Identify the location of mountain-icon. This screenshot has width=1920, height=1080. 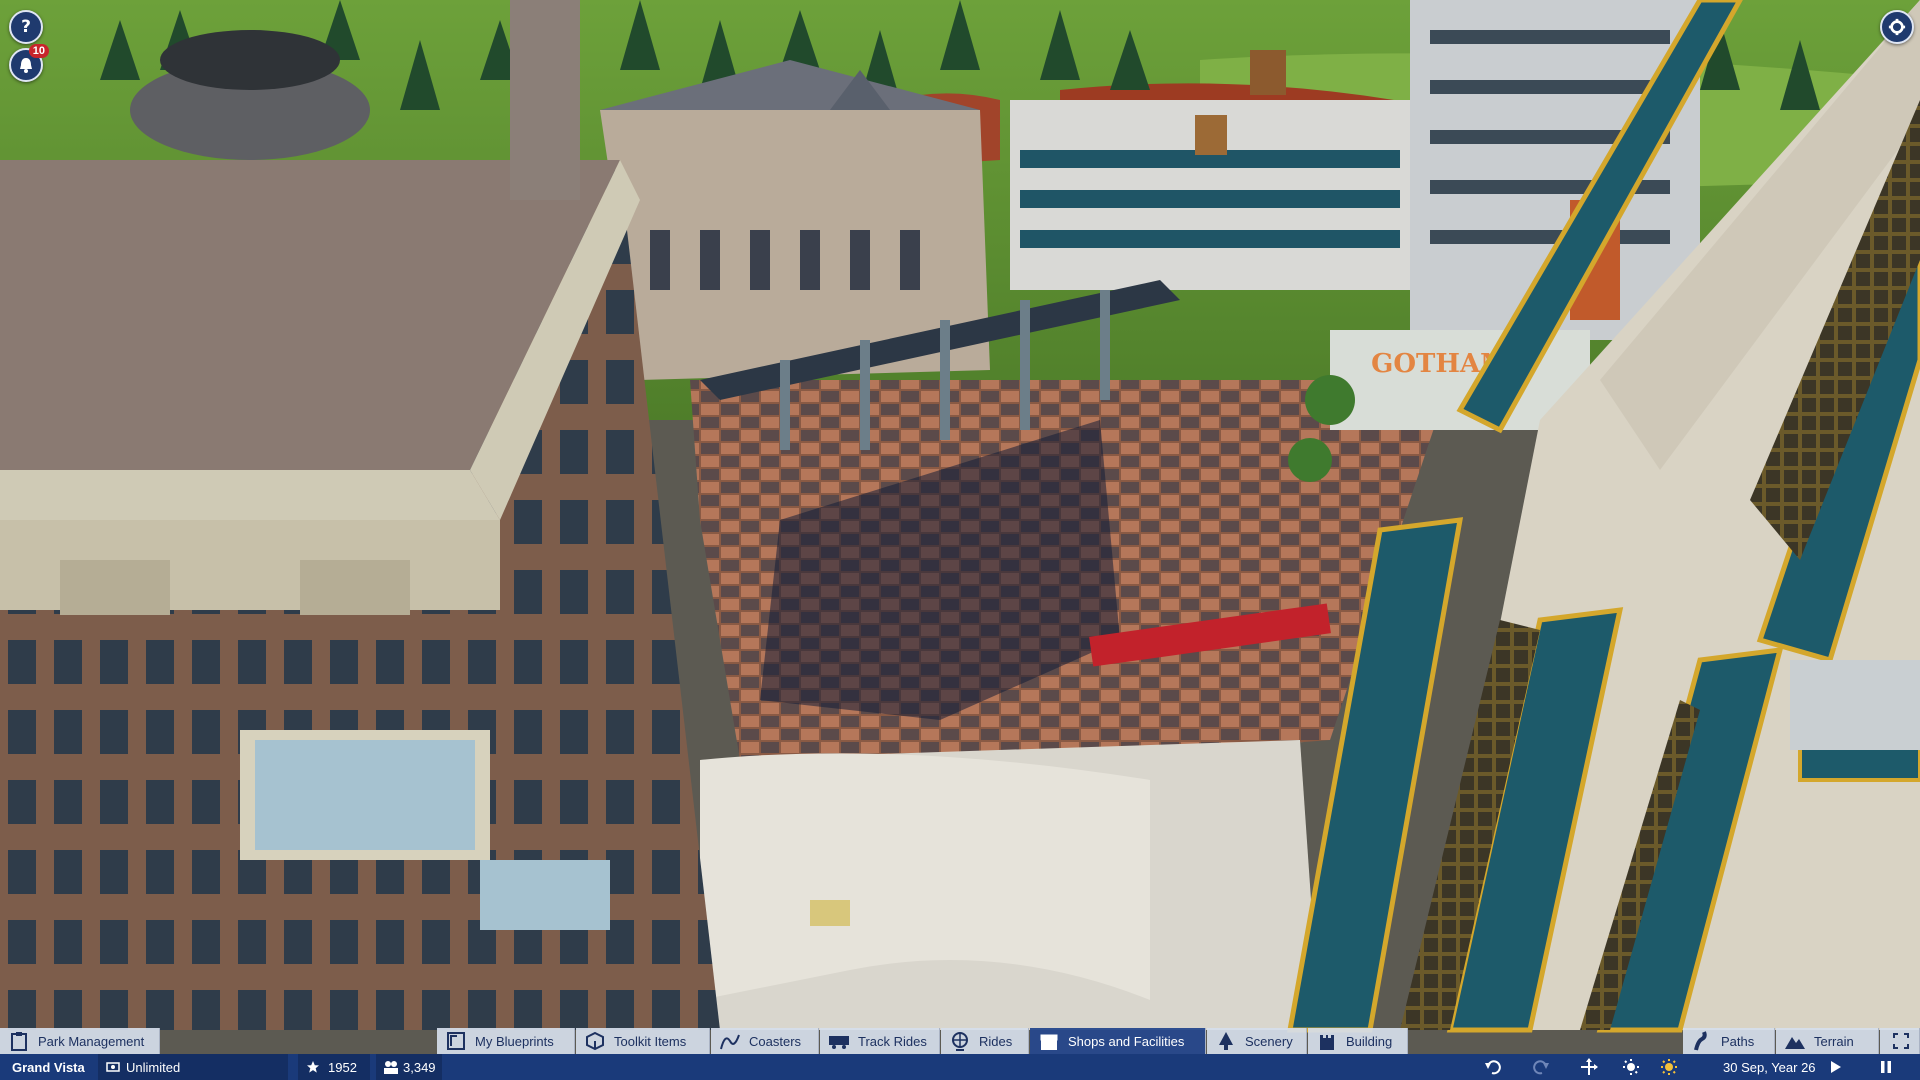
(1795, 1041).